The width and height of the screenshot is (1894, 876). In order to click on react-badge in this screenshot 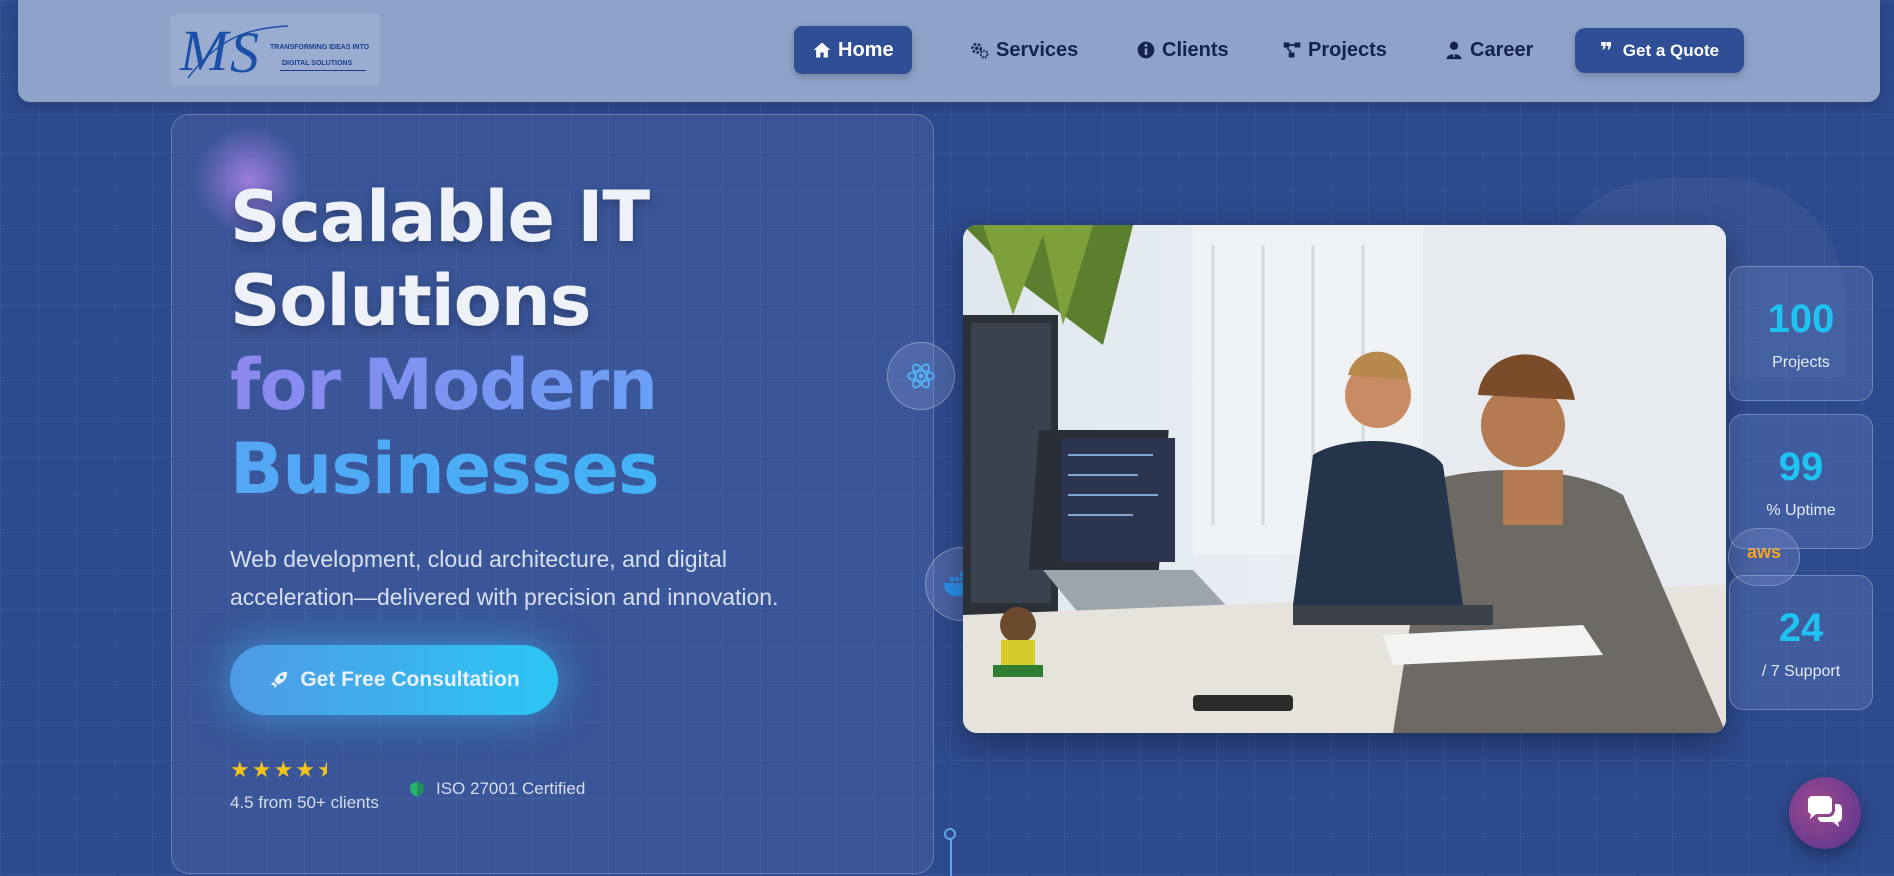, I will do `click(921, 376)`.